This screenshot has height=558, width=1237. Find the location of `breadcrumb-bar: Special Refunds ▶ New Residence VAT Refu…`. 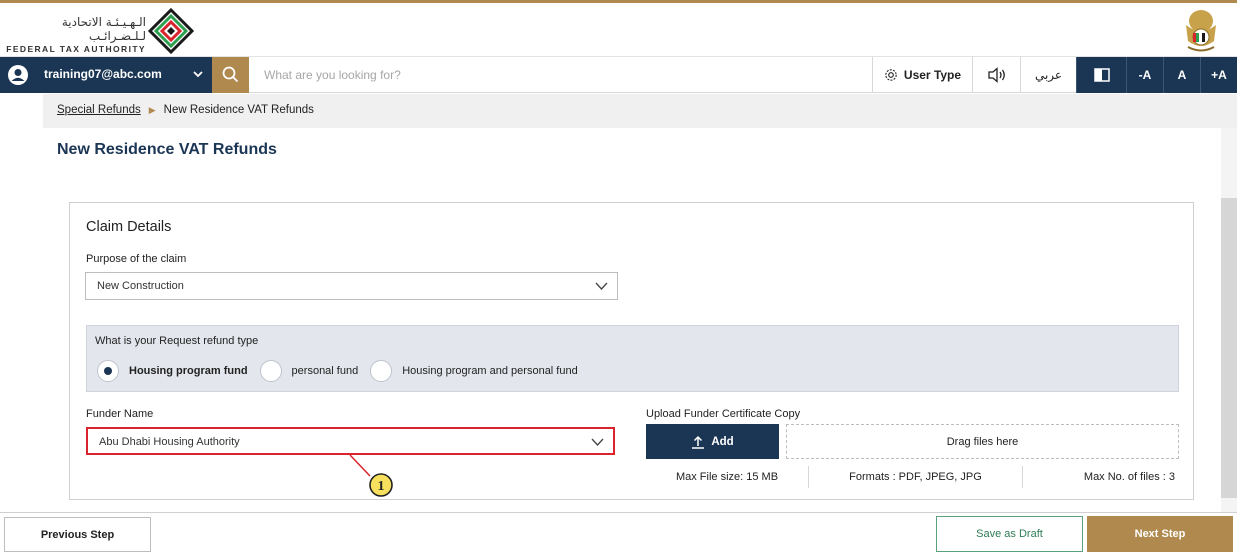

breadcrumb-bar: Special Refunds ▶ New Residence VAT Refu… is located at coordinates (640, 111).